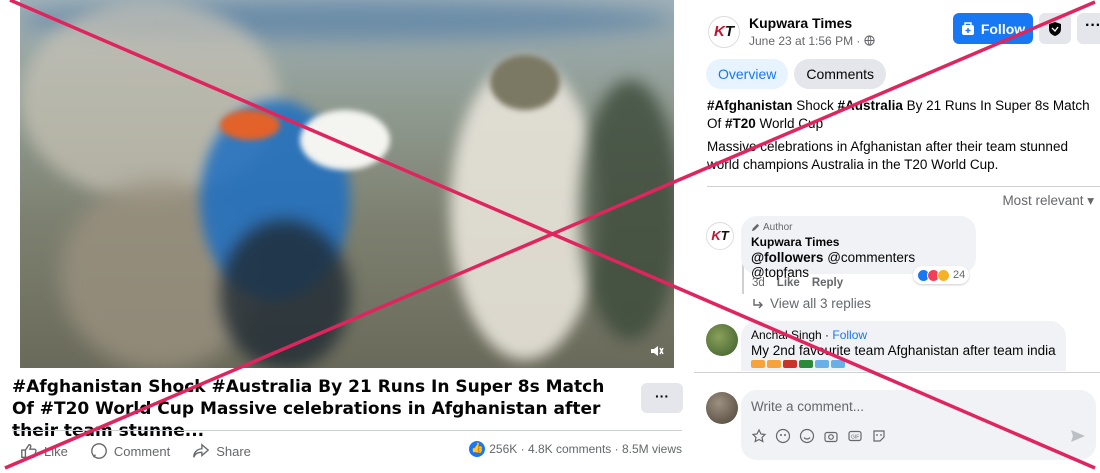  What do you see at coordinates (787, 257) in the screenshot?
I see `mention-followers: @followers` at bounding box center [787, 257].